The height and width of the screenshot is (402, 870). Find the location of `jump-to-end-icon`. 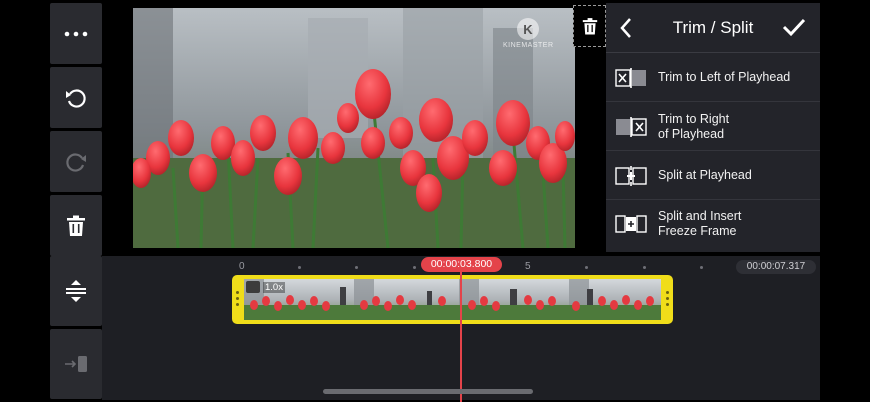

jump-to-end-icon is located at coordinates (76, 364).